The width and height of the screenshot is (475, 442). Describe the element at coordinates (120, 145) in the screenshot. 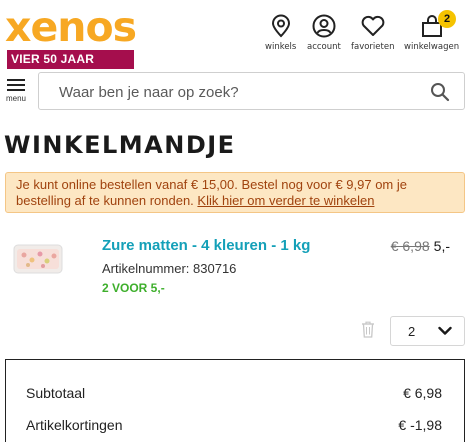

I see `page-title: WINKELMANDJE` at that location.